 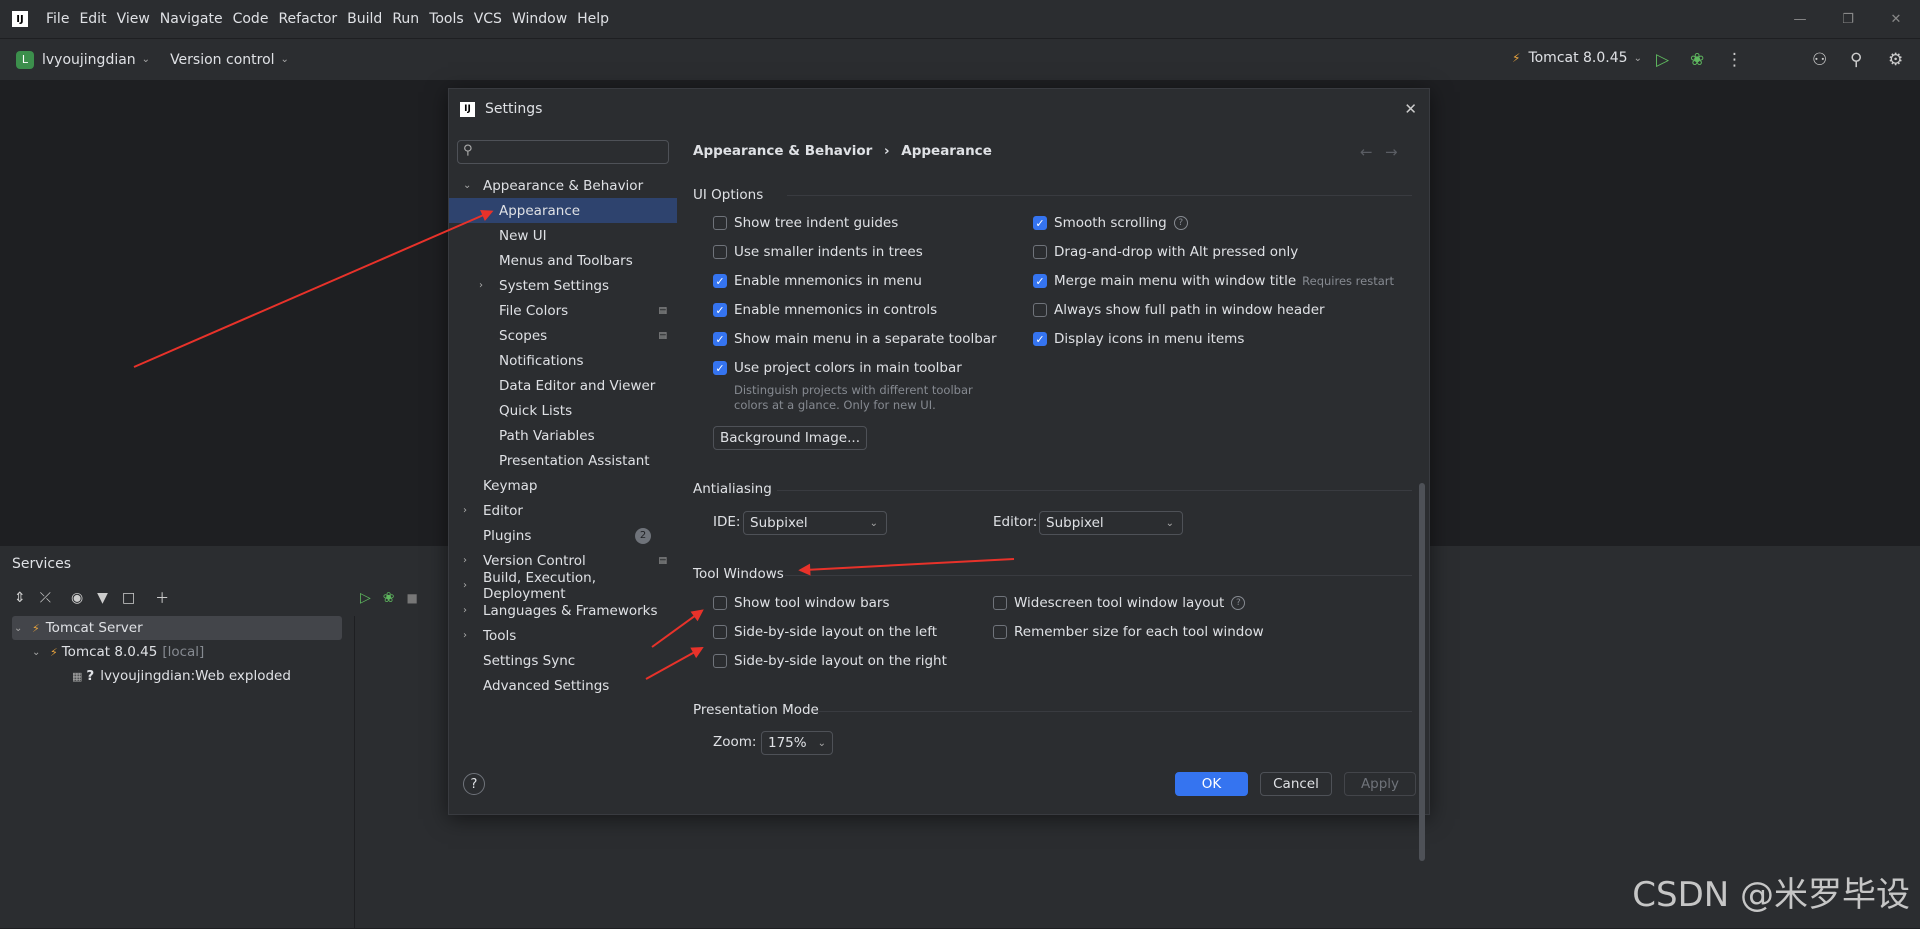 What do you see at coordinates (45, 598) in the screenshot?
I see `collapse-all-icon: ⤫` at bounding box center [45, 598].